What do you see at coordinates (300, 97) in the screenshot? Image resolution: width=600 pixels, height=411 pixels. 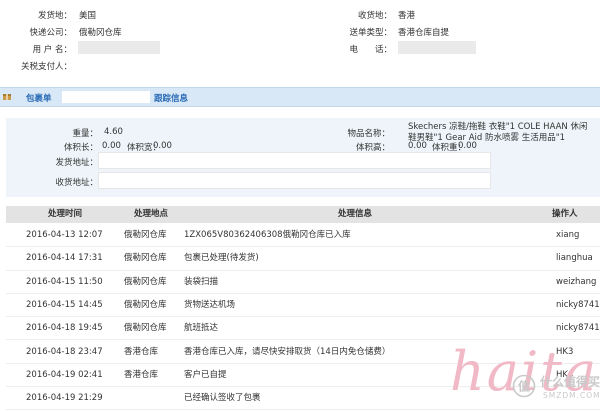 I see `package-section-bar: 包裹单 跟踪信息` at bounding box center [300, 97].